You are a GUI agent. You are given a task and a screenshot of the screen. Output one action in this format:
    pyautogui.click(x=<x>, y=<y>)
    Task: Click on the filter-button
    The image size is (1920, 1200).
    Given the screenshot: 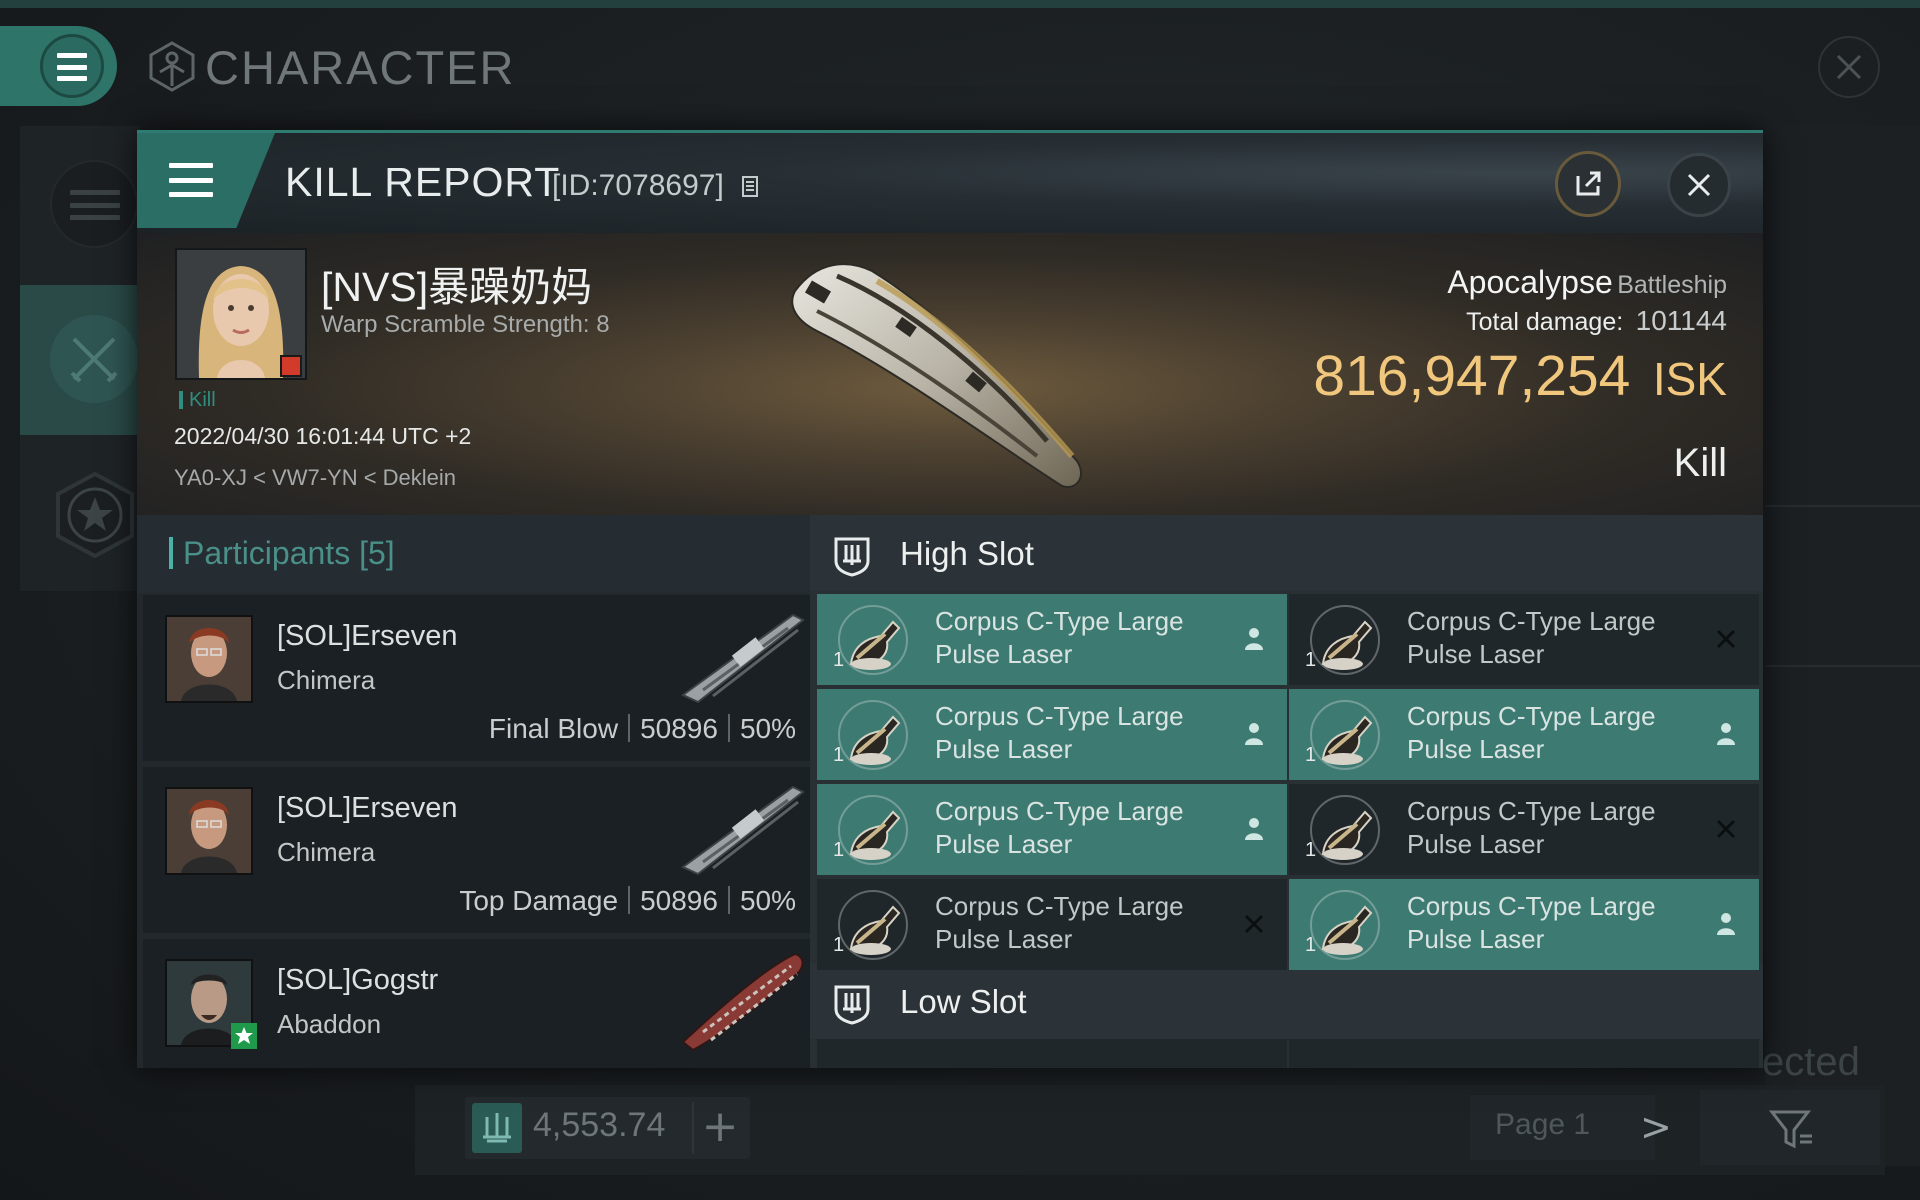 What is the action you would take?
    pyautogui.click(x=1790, y=1127)
    